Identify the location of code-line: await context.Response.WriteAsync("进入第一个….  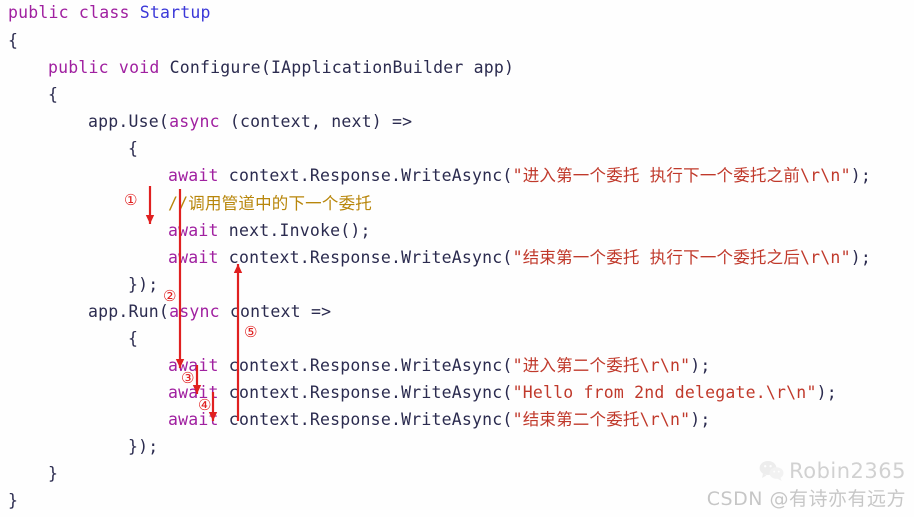
(519, 176).